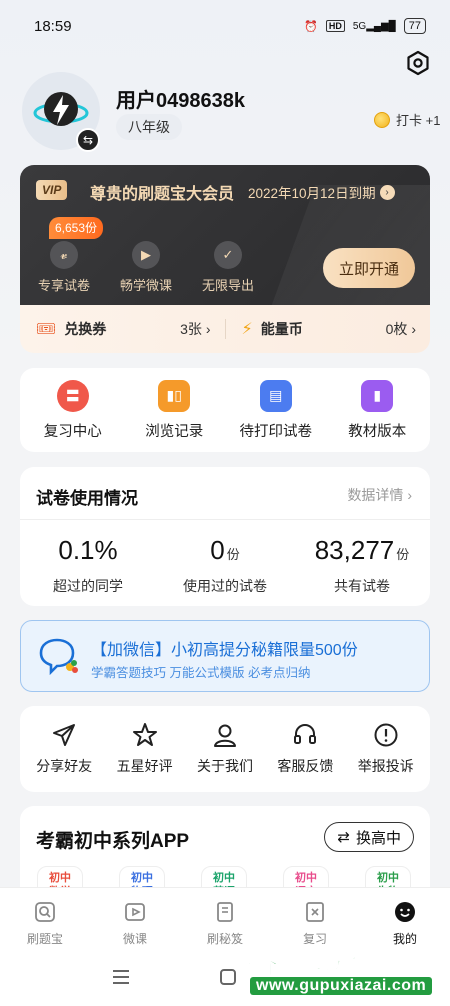 This screenshot has height=1006, width=450. What do you see at coordinates (174, 431) in the screenshot?
I see `quick-label: 浏览记录` at bounding box center [174, 431].